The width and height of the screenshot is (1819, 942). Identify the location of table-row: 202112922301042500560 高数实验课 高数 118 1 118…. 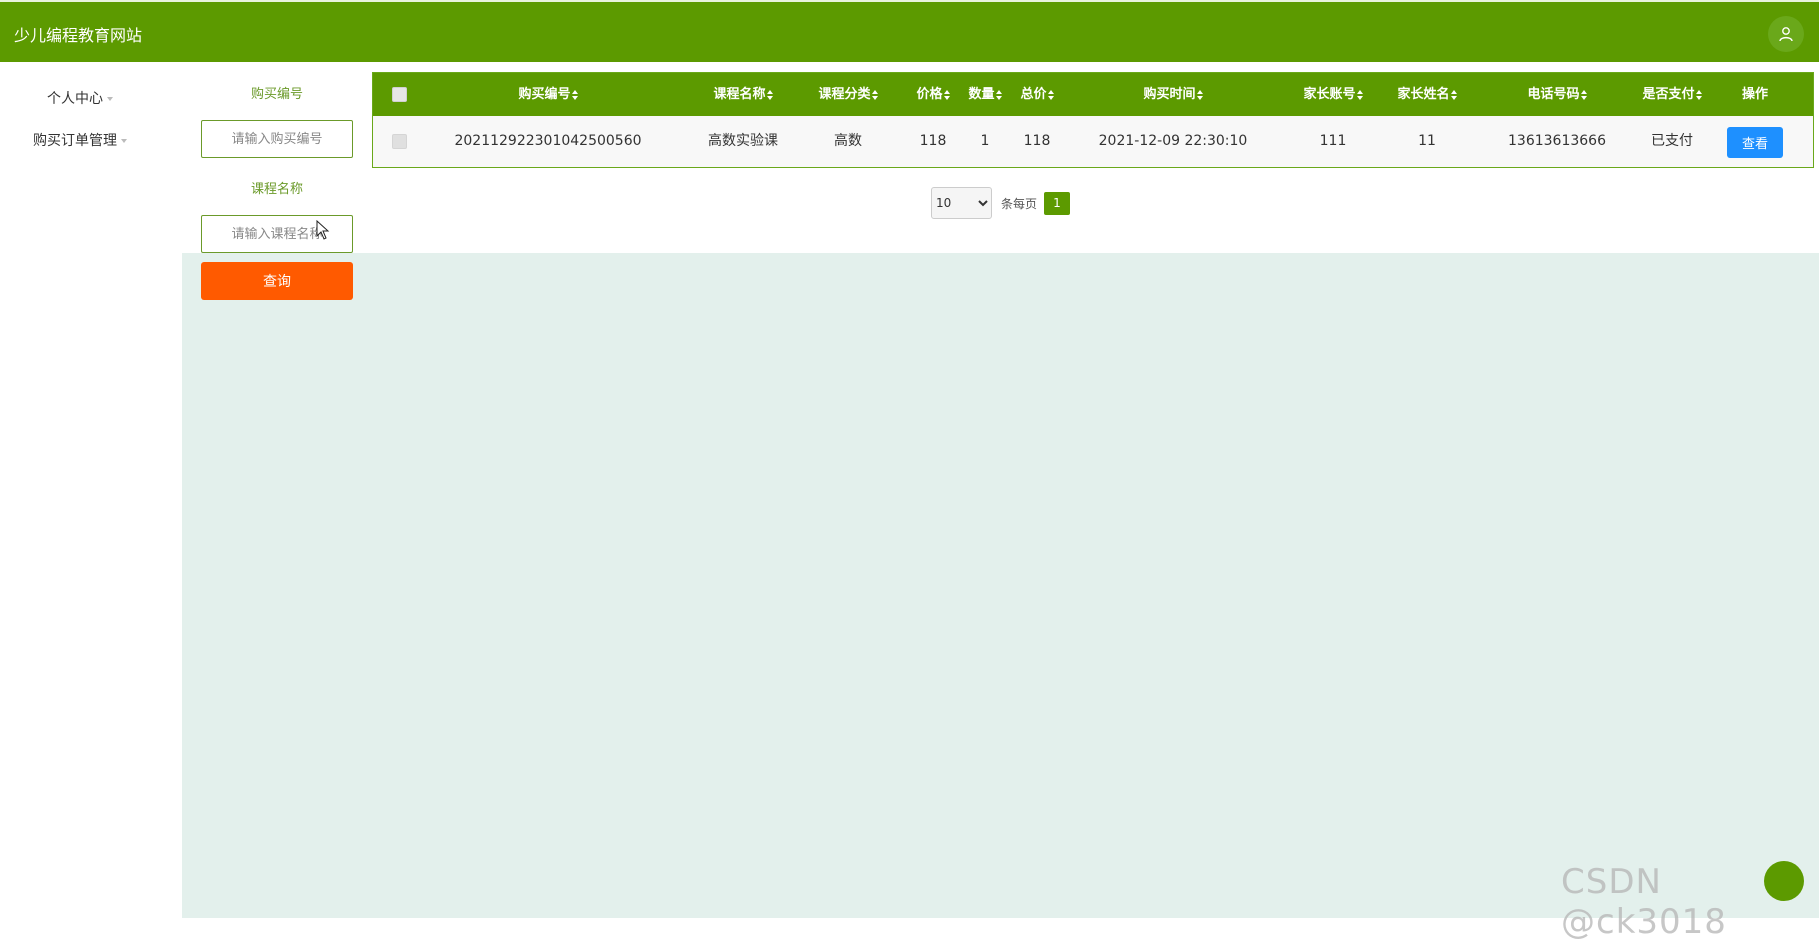
(1093, 141).